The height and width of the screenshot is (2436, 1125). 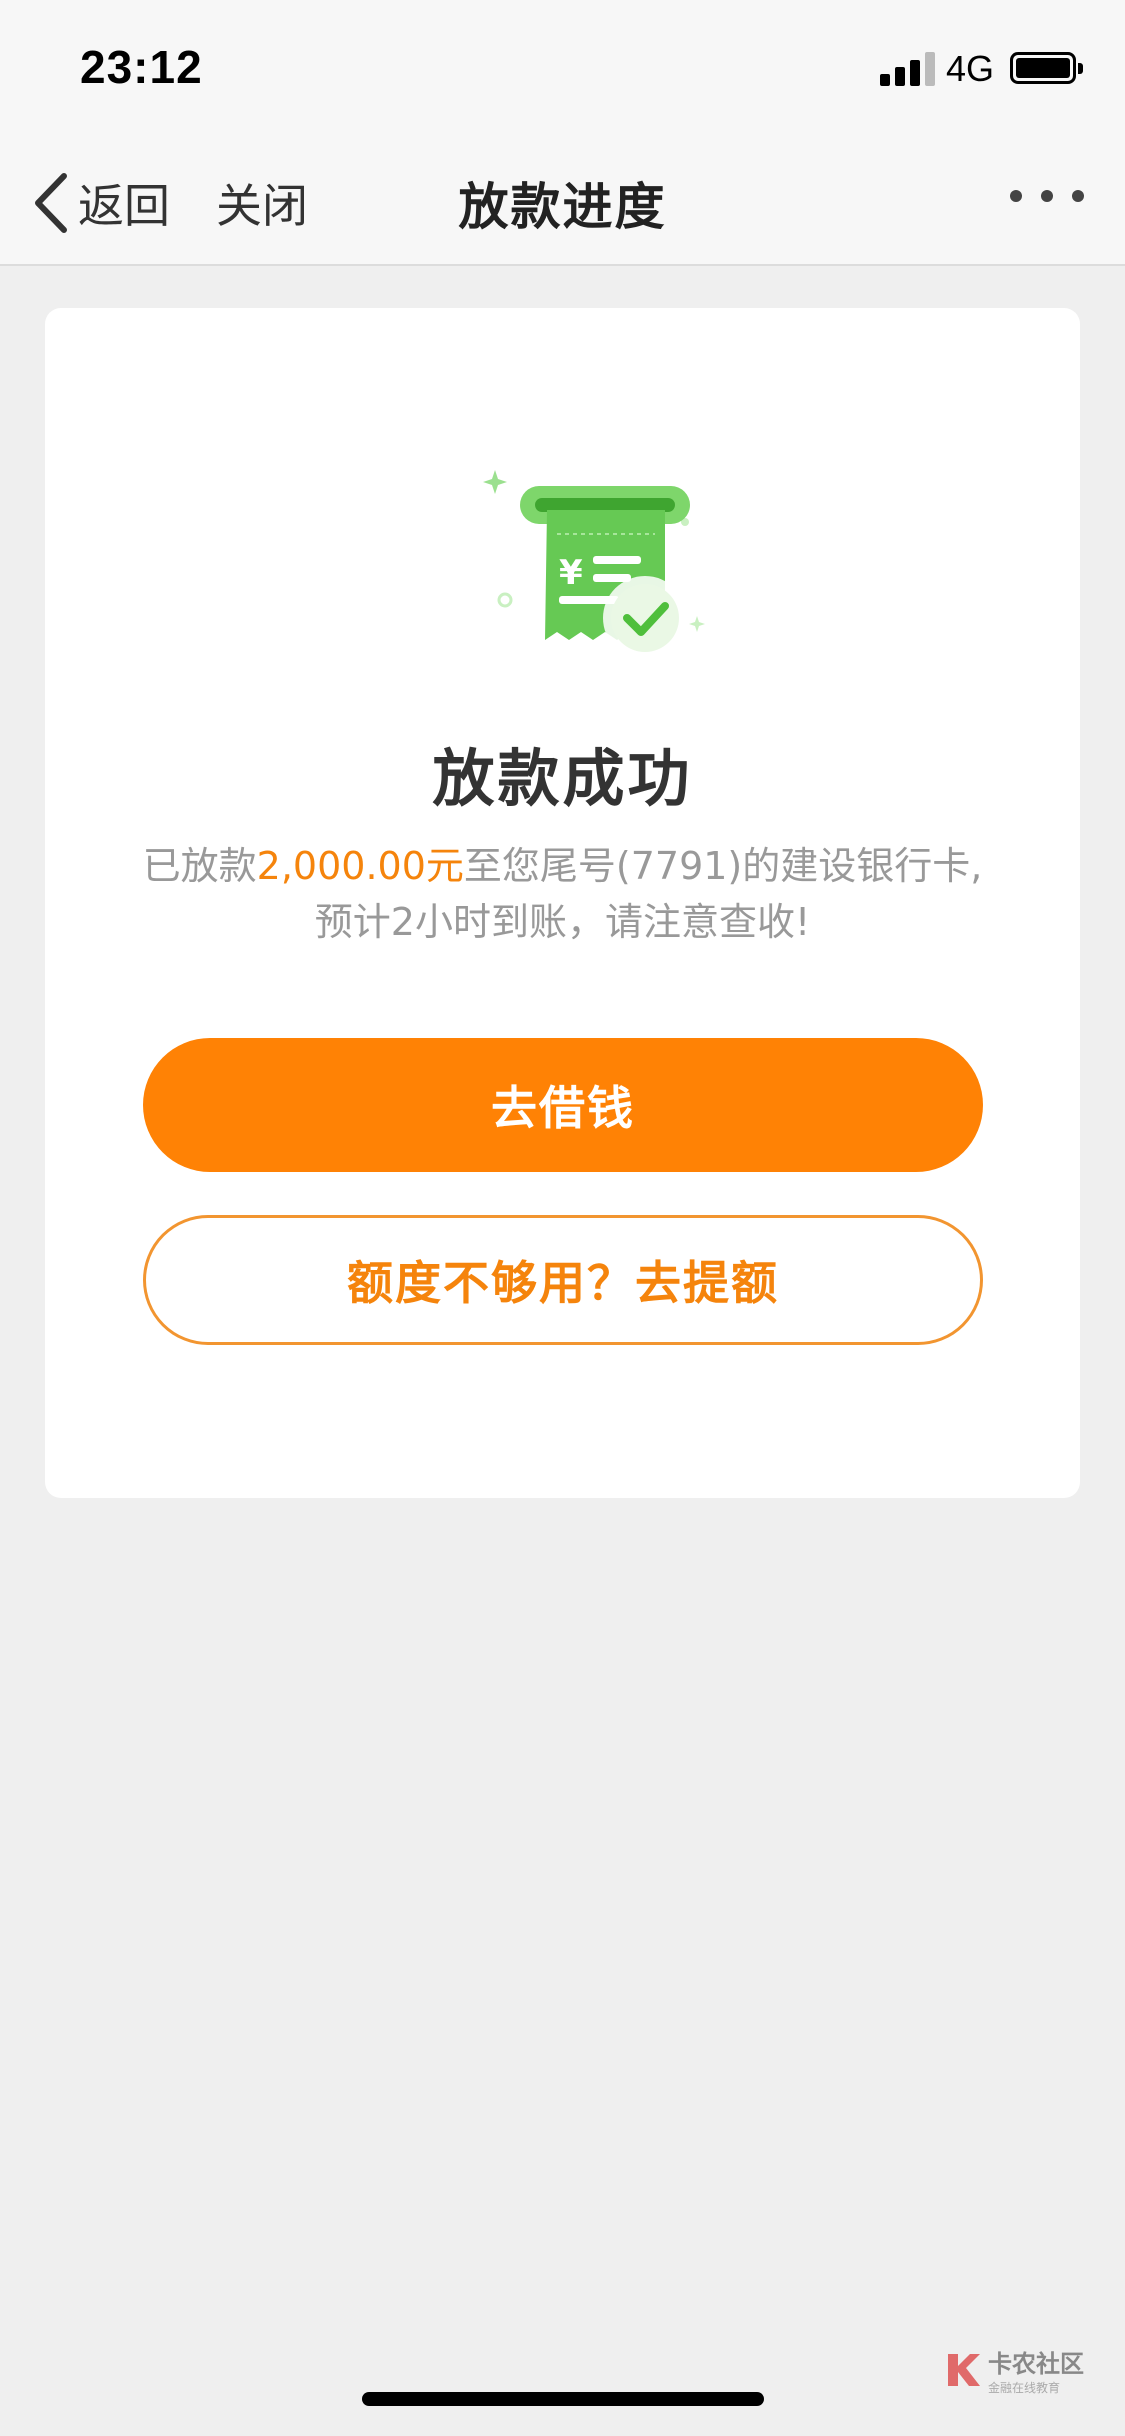 What do you see at coordinates (360, 866) in the screenshot?
I see `loan-amount: 2,000.00元` at bounding box center [360, 866].